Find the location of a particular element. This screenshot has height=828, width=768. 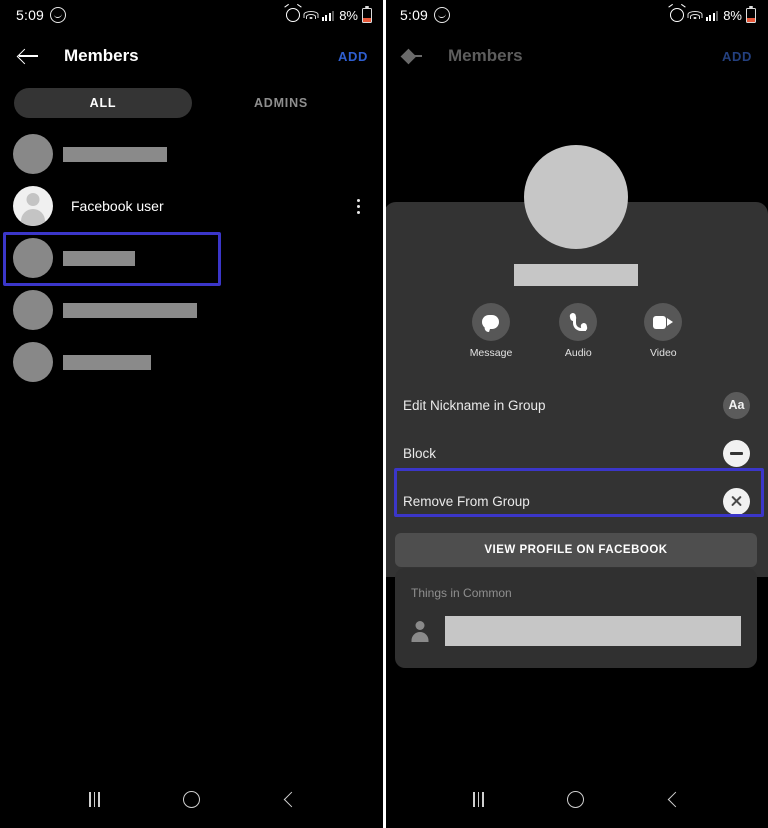

video-action-button: Video is located at coordinates (663, 331).